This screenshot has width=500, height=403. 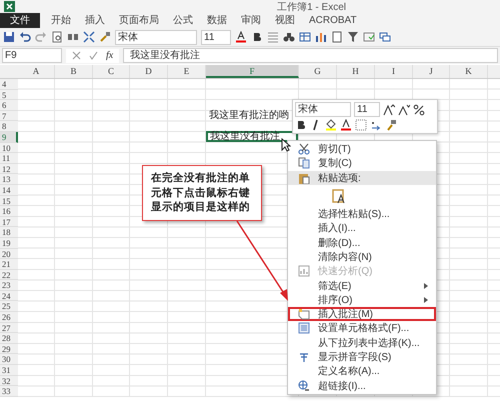 What do you see at coordinates (32, 55) in the screenshot?
I see `name-box: F9` at bounding box center [32, 55].